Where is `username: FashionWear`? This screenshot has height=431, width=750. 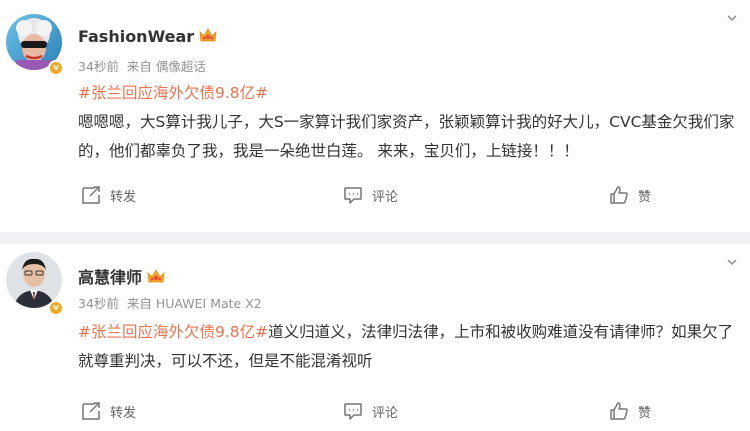
username: FashionWear is located at coordinates (148, 36).